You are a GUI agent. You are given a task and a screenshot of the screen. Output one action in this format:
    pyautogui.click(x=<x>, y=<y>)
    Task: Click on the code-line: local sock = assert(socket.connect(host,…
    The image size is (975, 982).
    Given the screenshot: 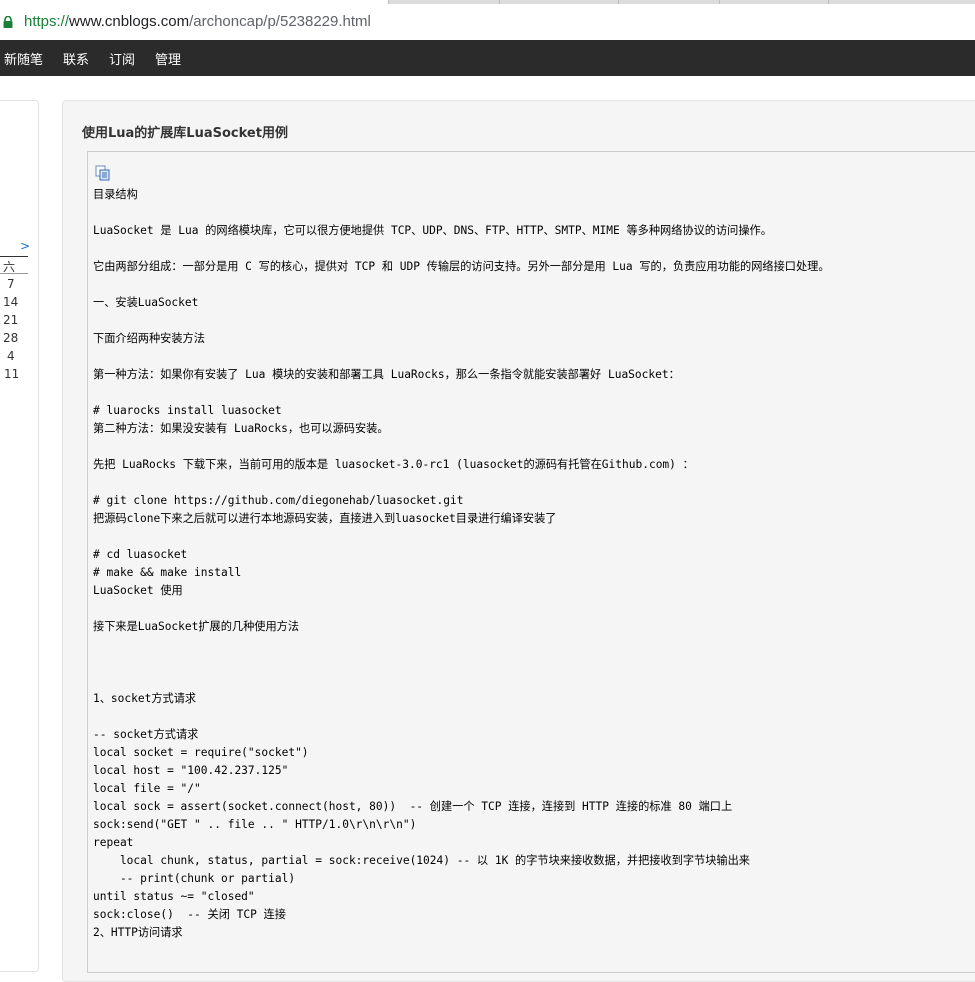 What is the action you would take?
    pyautogui.click(x=413, y=806)
    